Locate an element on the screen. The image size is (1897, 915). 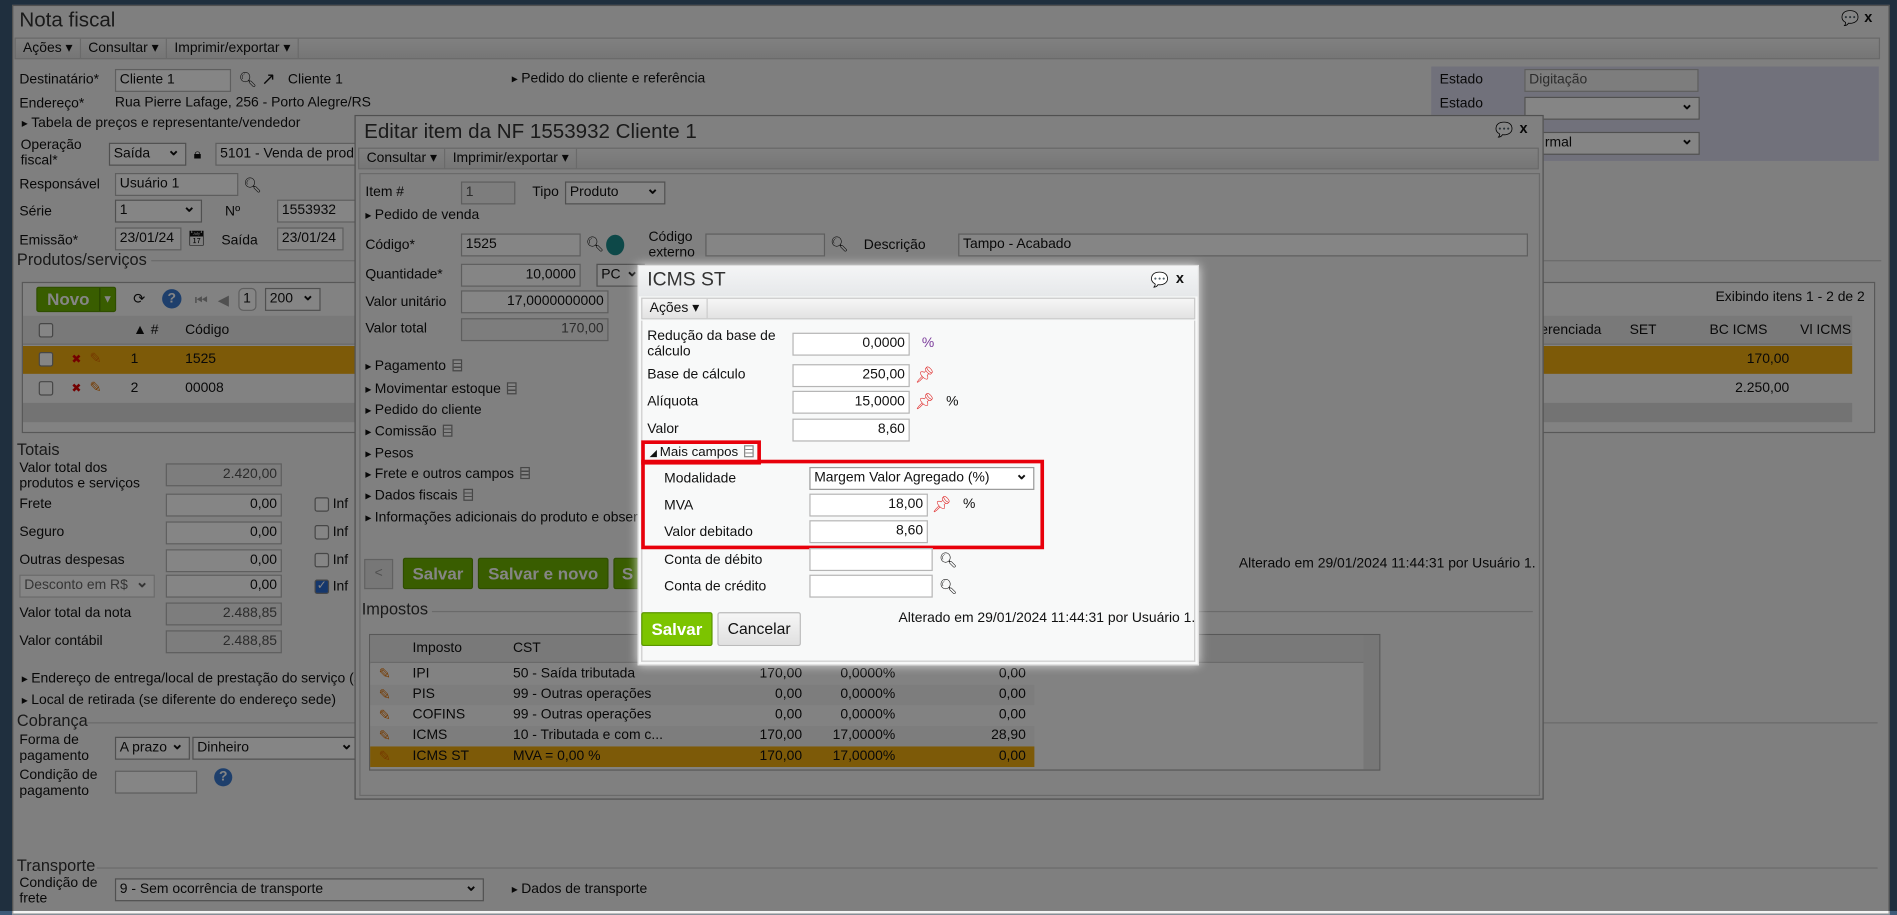
icms-dialog-title: ICMS ST is located at coordinates (686, 280).